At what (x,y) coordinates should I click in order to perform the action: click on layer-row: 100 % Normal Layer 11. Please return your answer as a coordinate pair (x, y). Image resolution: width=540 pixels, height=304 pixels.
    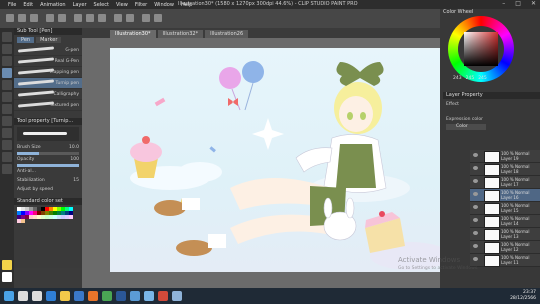
    Looking at the image, I should click on (505, 260).